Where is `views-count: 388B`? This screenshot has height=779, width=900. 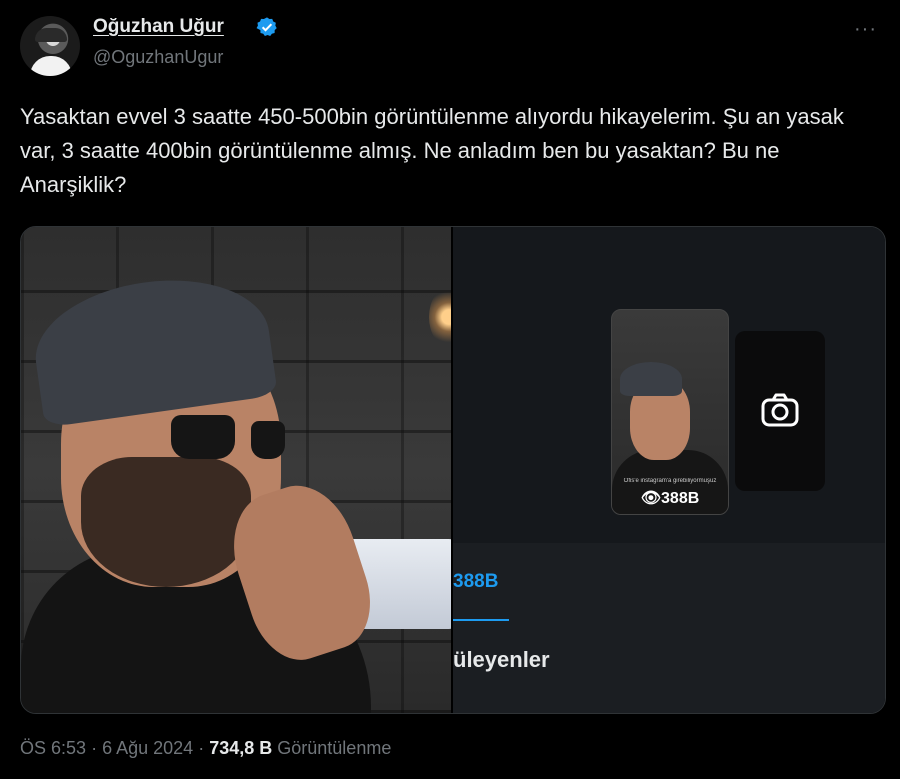
views-count: 388B is located at coordinates (475, 582).